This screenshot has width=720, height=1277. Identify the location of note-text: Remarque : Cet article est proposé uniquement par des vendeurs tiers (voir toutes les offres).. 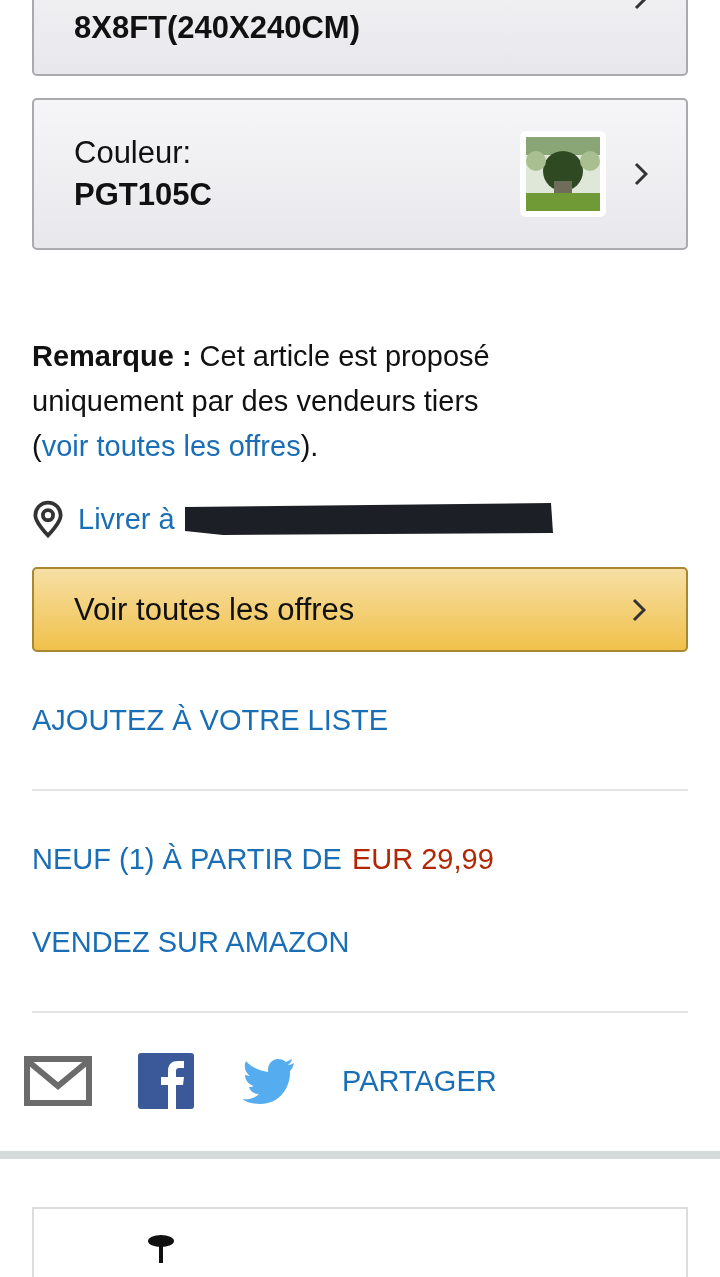
(261, 401).